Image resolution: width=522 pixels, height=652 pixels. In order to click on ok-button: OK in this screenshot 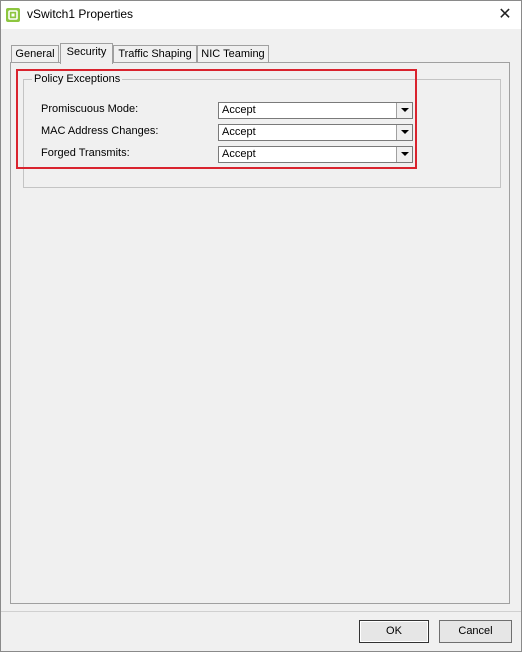, I will do `click(394, 631)`.